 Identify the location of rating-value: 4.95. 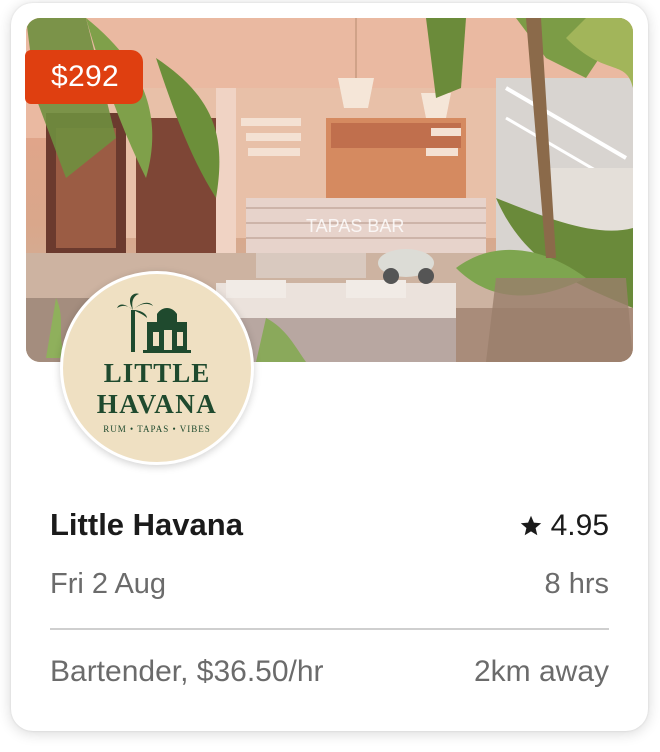
(579, 525).